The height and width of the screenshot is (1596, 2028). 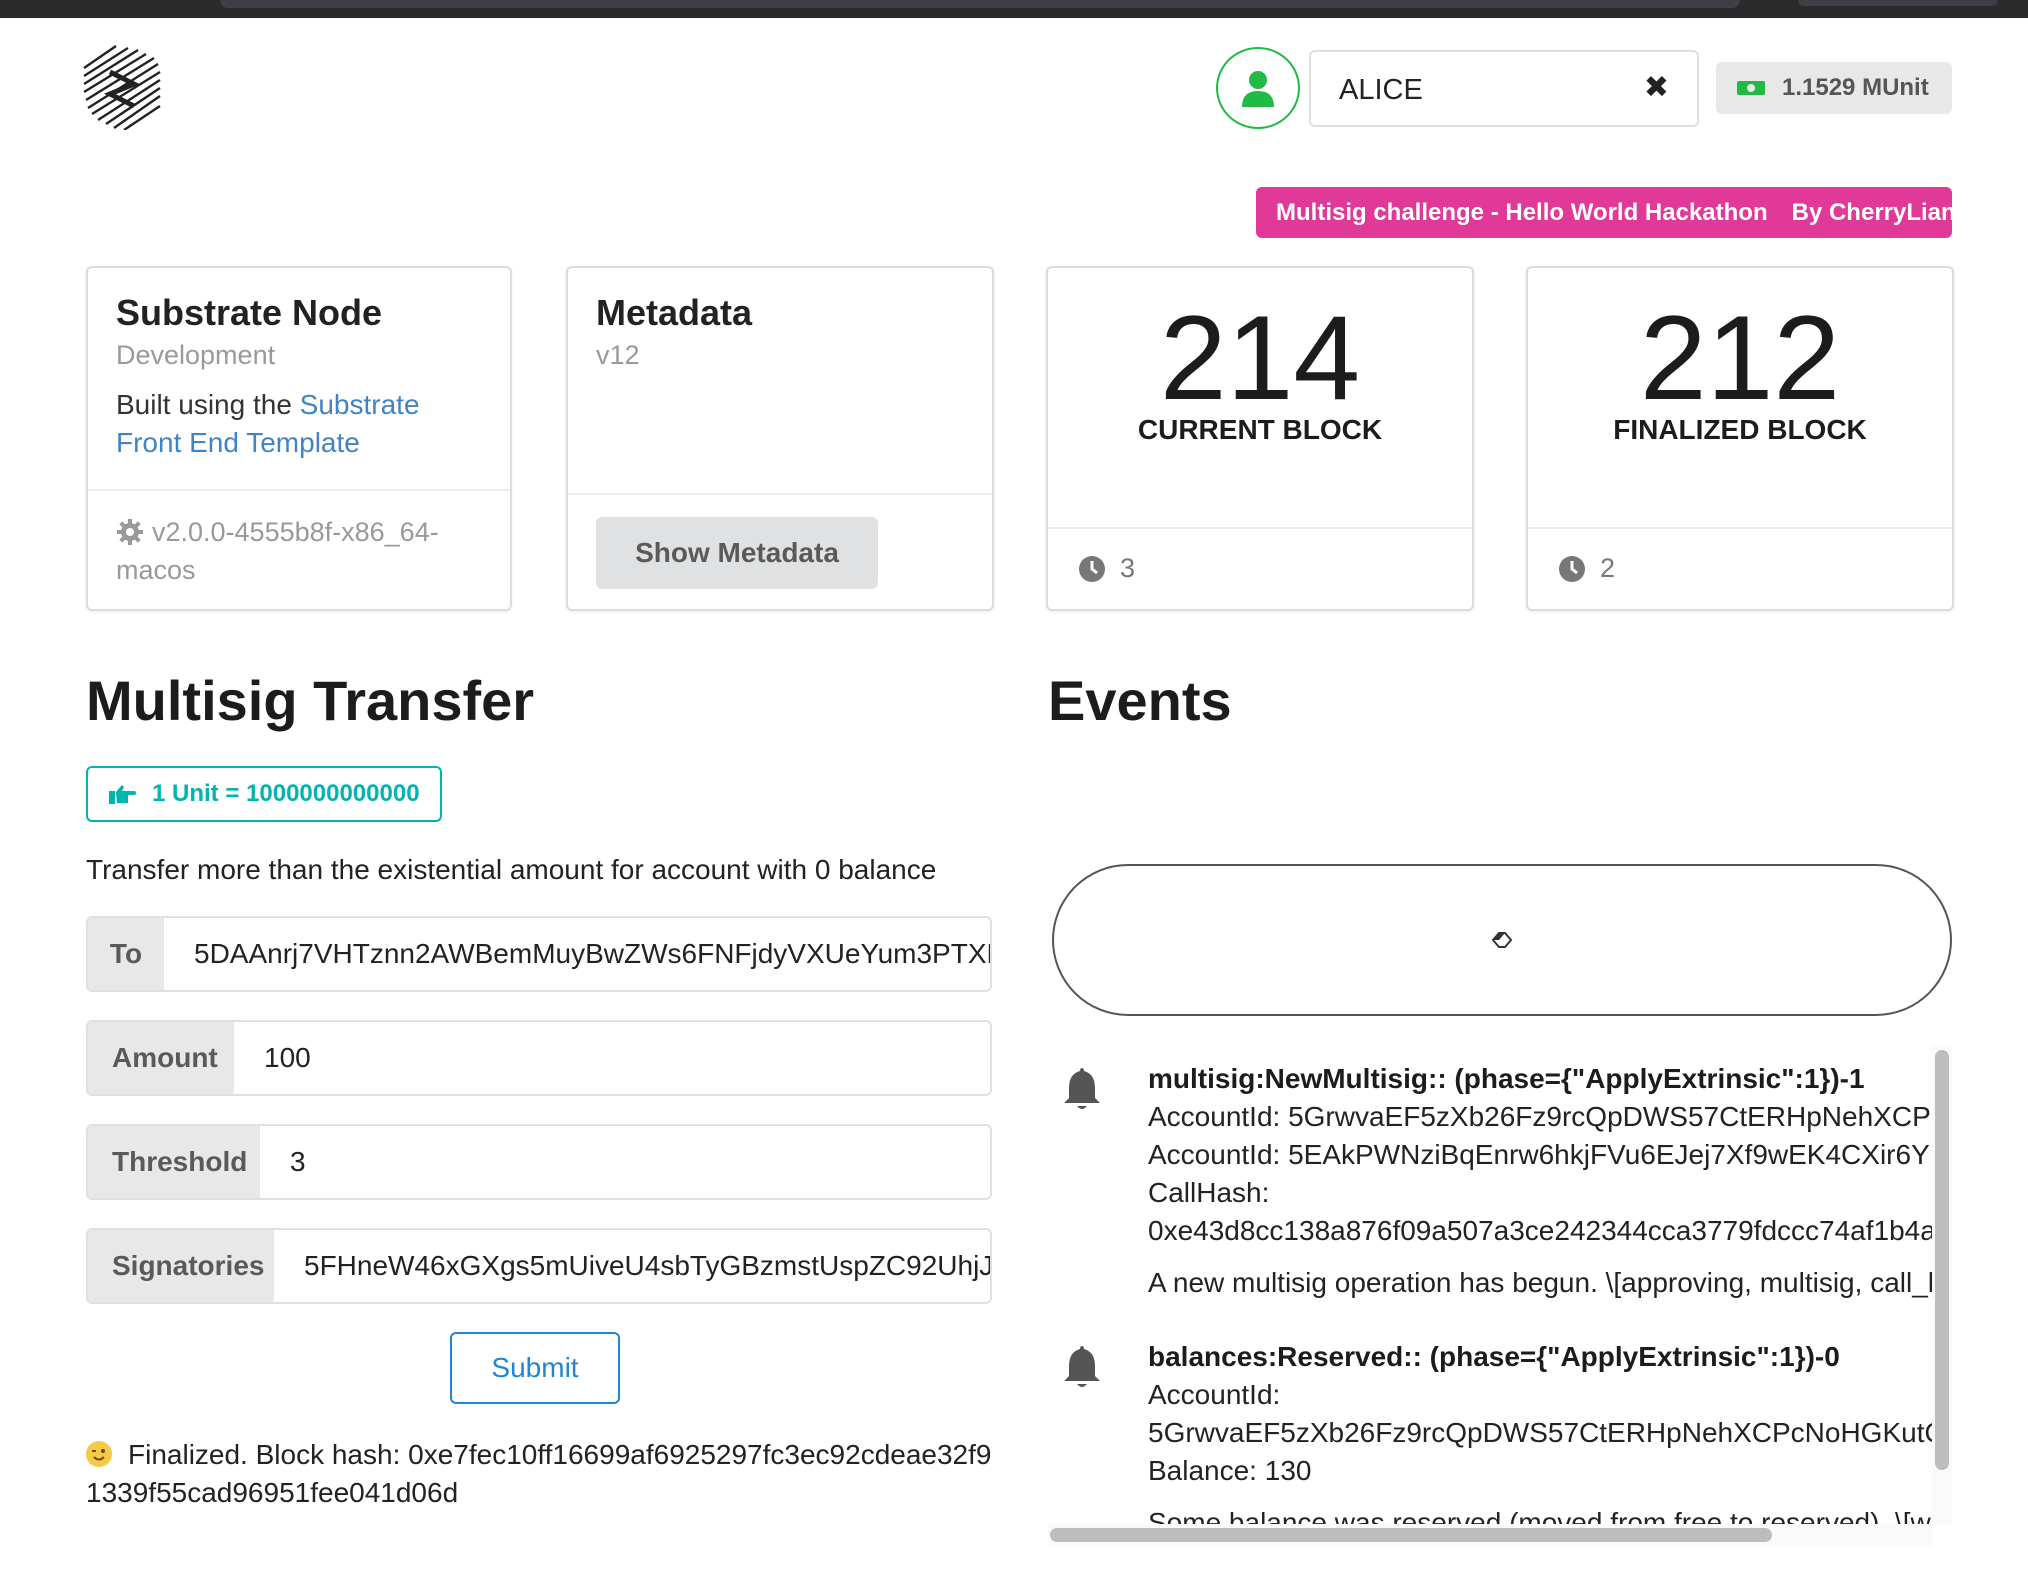 I want to click on event-param: CallHash:, so click(x=1209, y=1192).